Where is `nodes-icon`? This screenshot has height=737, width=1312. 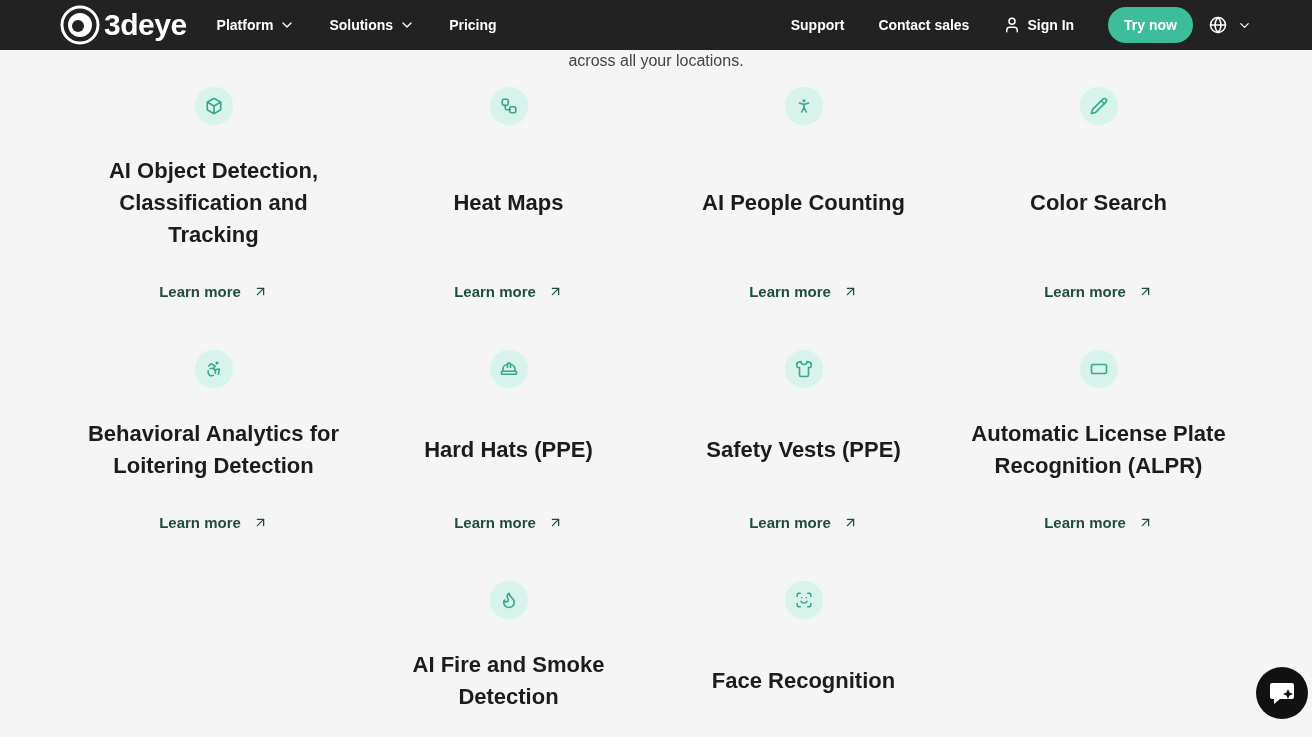 nodes-icon is located at coordinates (508, 106).